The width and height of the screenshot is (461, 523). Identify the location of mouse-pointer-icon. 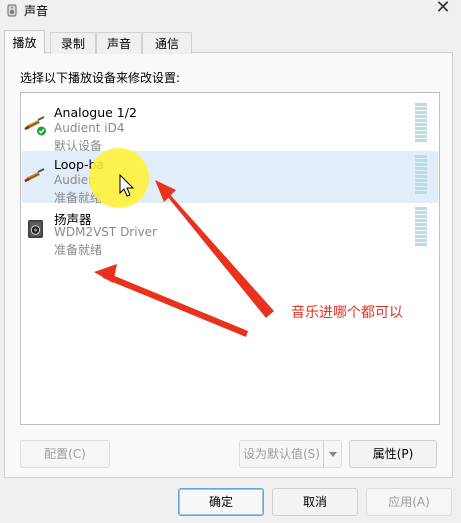
(127, 185).